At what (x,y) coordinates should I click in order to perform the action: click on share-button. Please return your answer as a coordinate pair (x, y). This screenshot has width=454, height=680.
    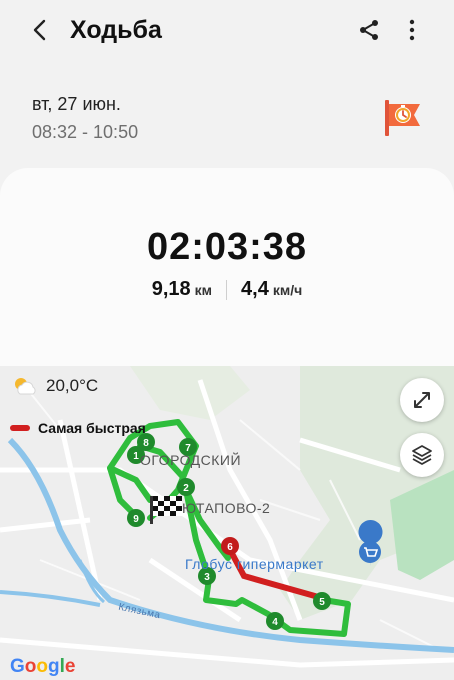
    Looking at the image, I should click on (369, 30).